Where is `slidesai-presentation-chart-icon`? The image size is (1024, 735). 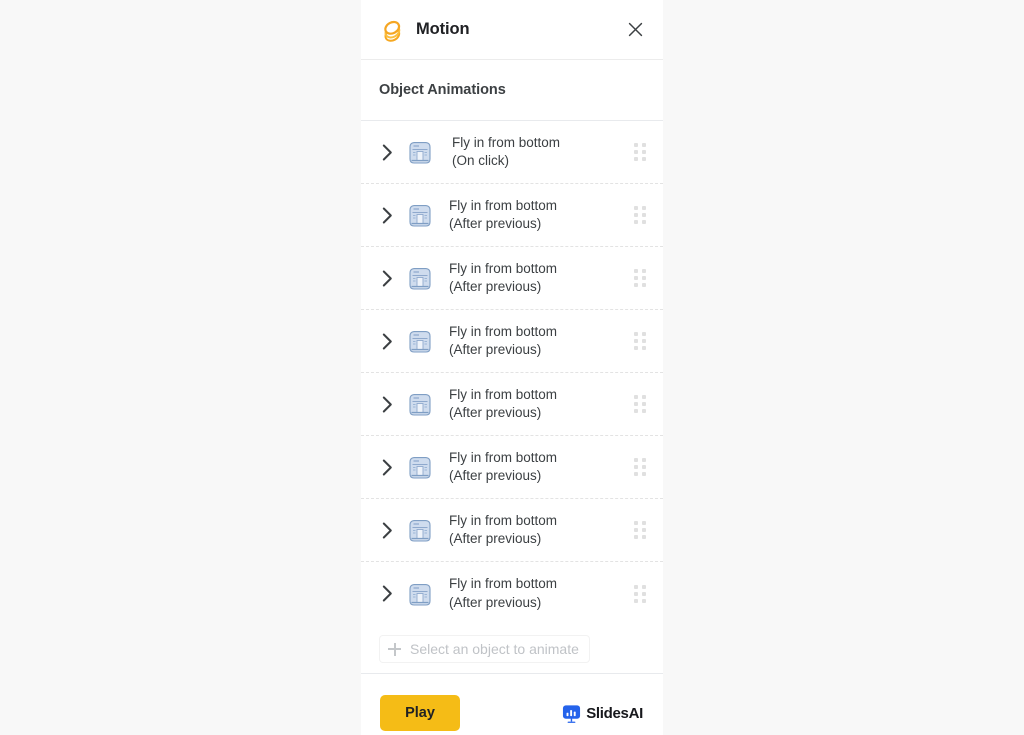
slidesai-presentation-chart-icon is located at coordinates (571, 713).